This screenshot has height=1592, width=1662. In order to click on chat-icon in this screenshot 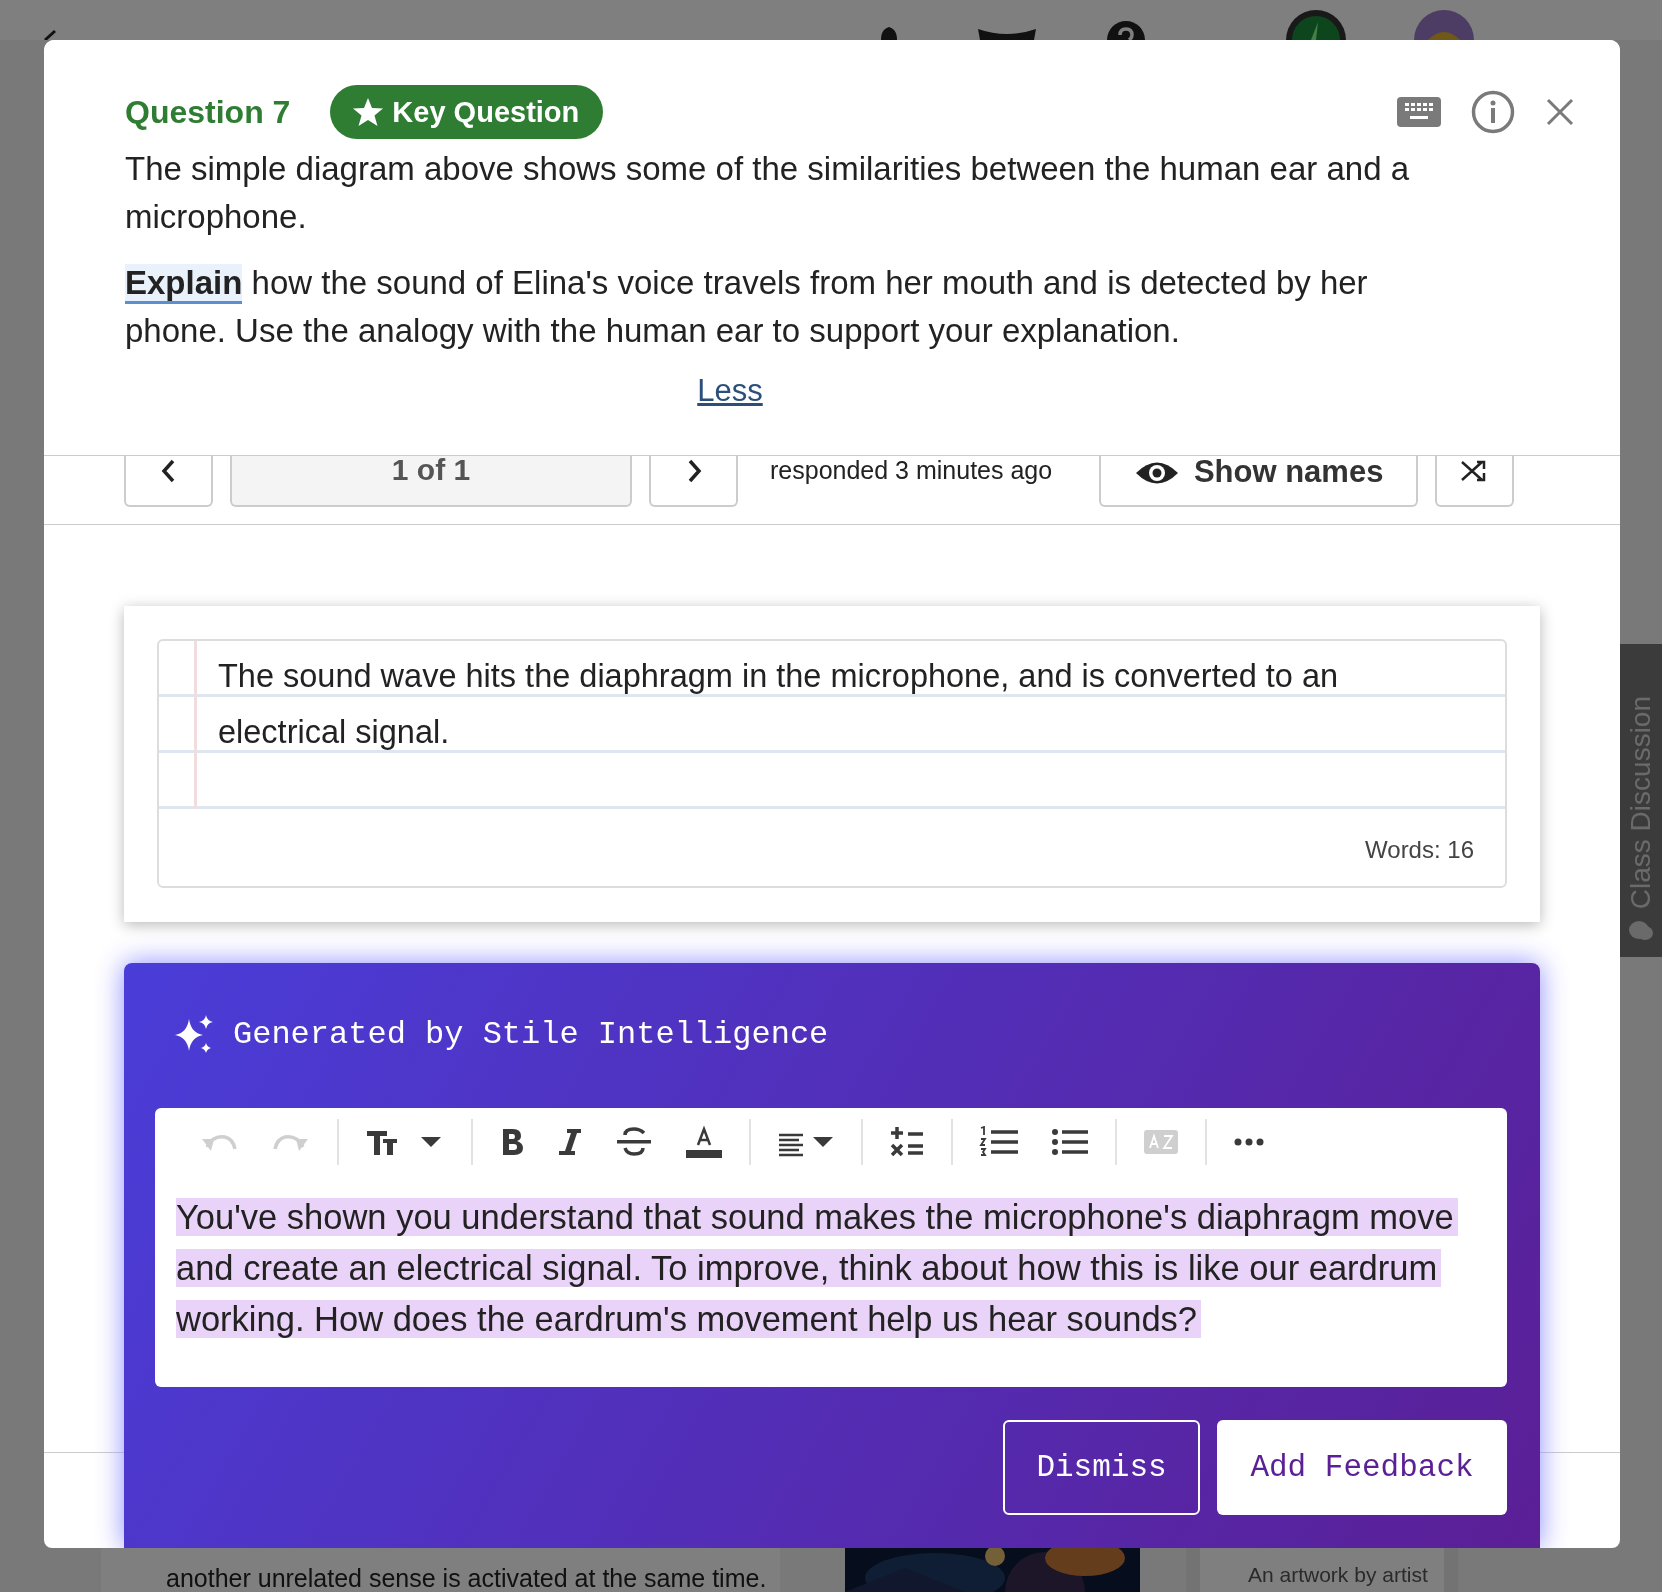, I will do `click(1641, 931)`.